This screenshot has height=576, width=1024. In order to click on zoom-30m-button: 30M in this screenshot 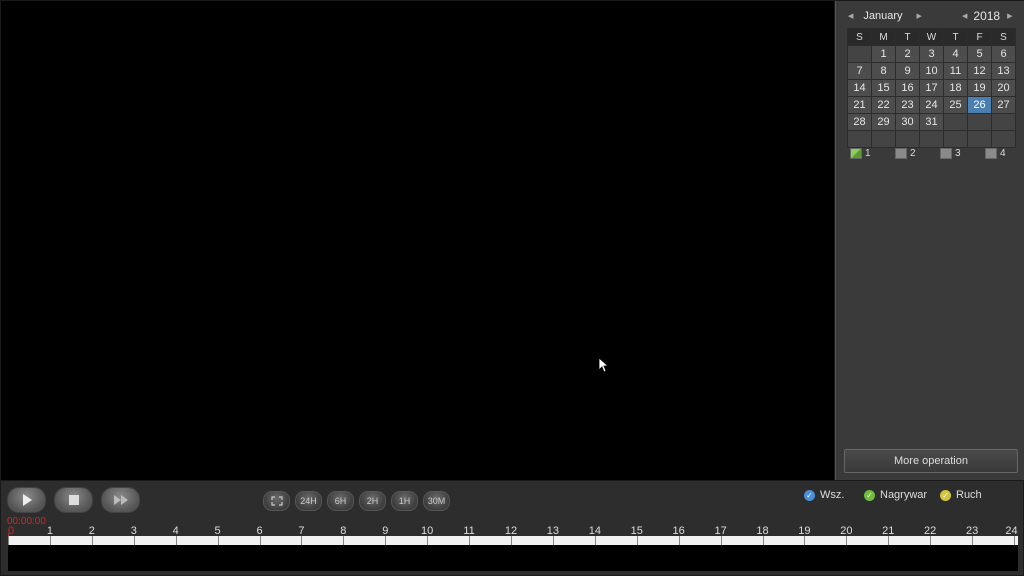, I will do `click(436, 501)`.